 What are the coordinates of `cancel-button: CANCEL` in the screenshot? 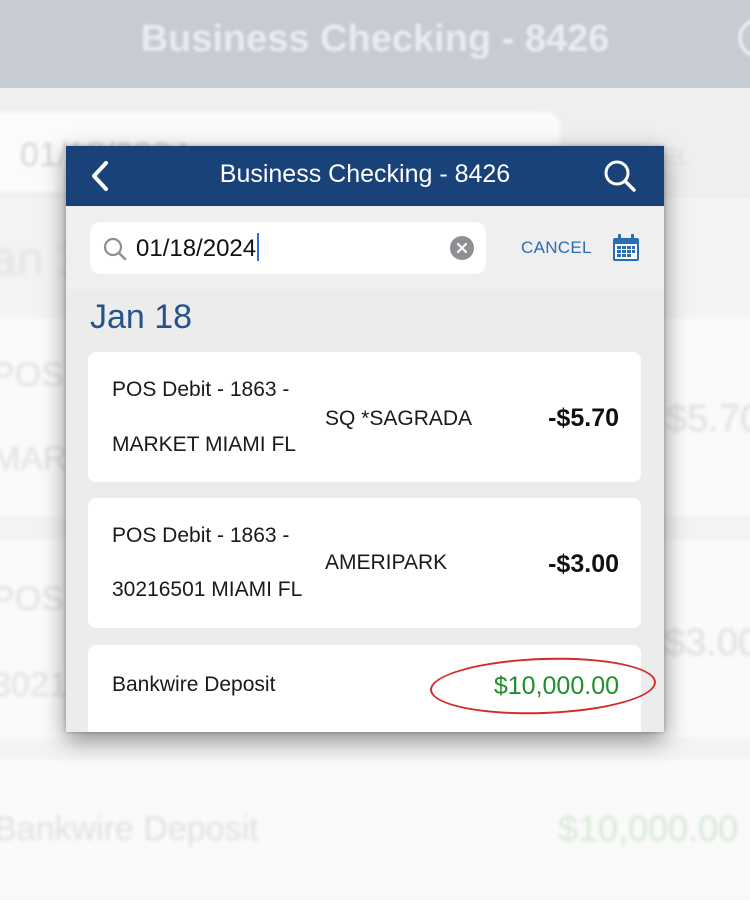 It's located at (556, 248).